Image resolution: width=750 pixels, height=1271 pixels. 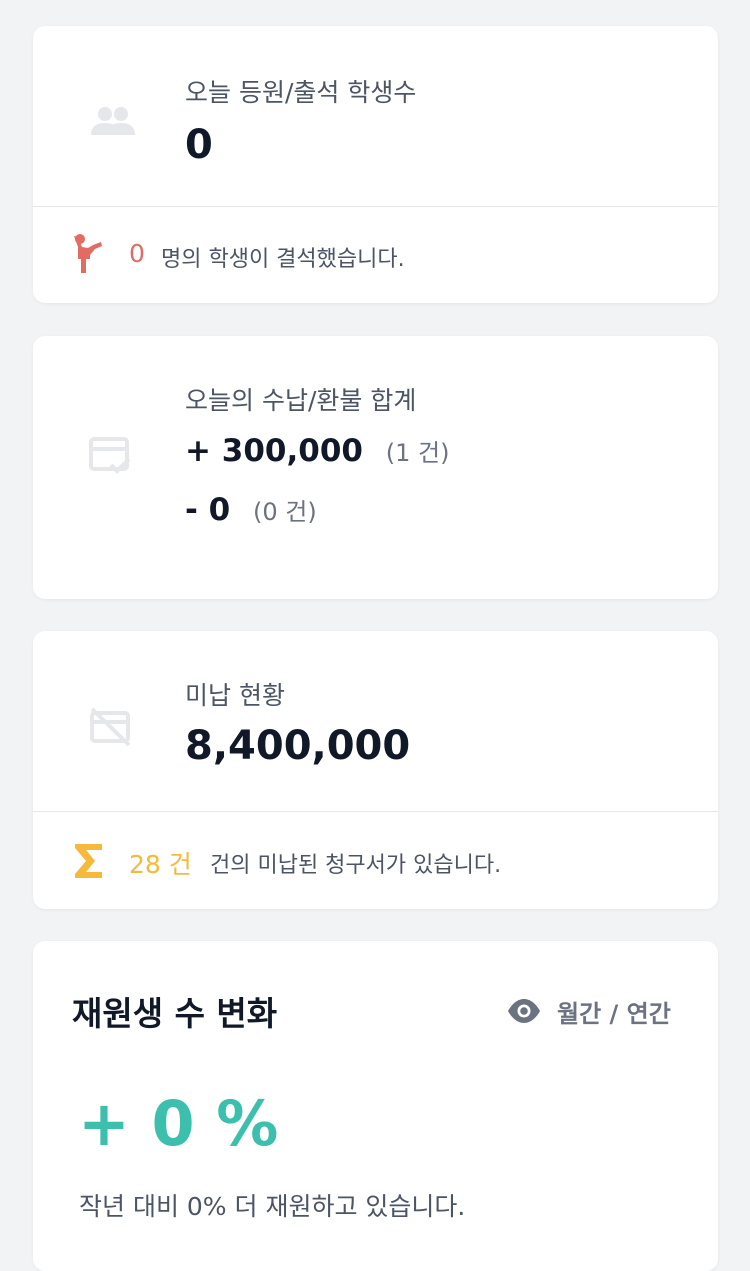 I want to click on absent-row: 0 명의 학생이 결석했습니다., so click(x=375, y=254).